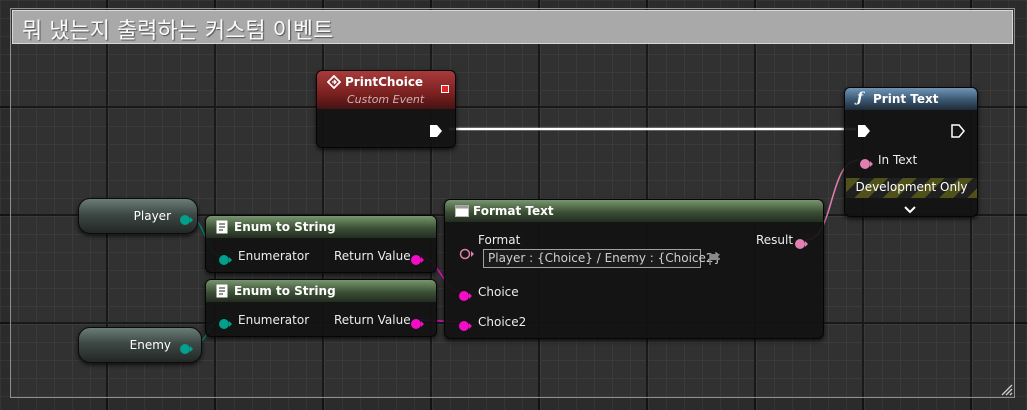 The width and height of the screenshot is (1027, 410). What do you see at coordinates (499, 240) in the screenshot?
I see `format-label: Format` at bounding box center [499, 240].